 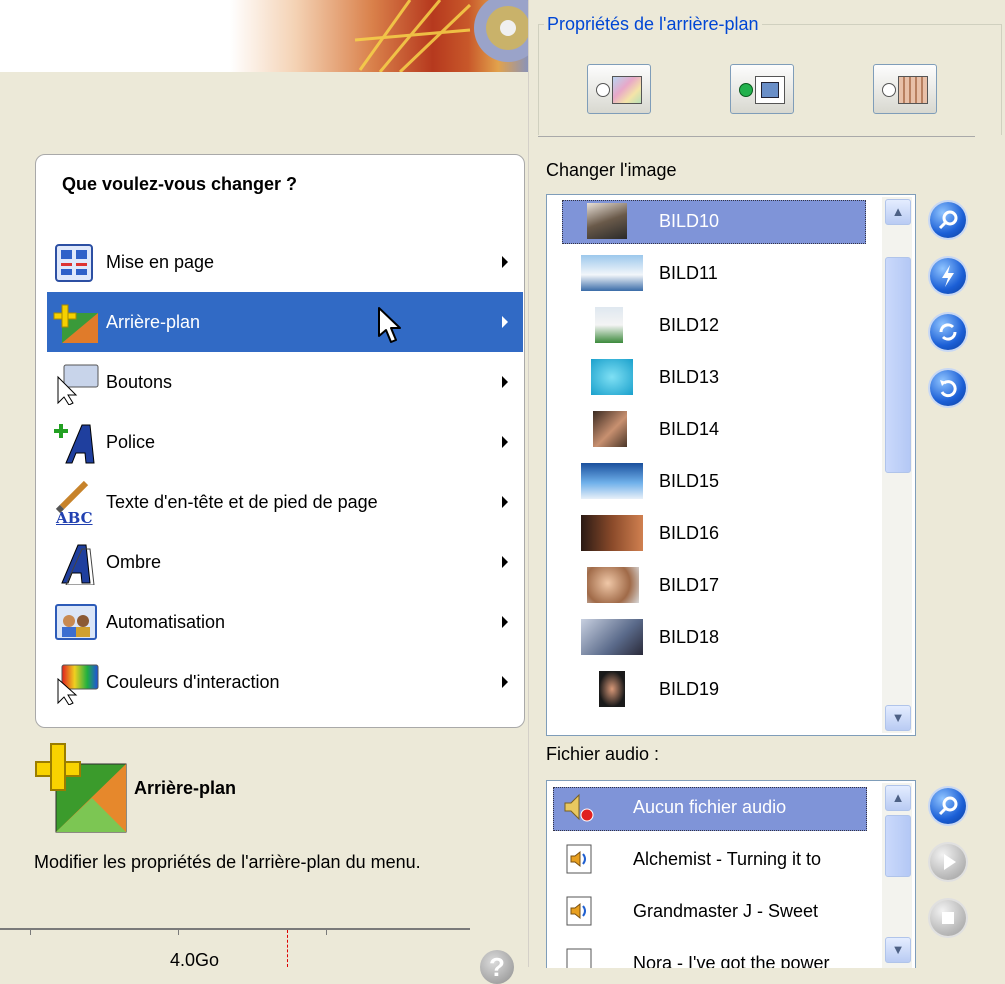 What do you see at coordinates (389, 325) in the screenshot?
I see `mouse-pointer-icon` at bounding box center [389, 325].